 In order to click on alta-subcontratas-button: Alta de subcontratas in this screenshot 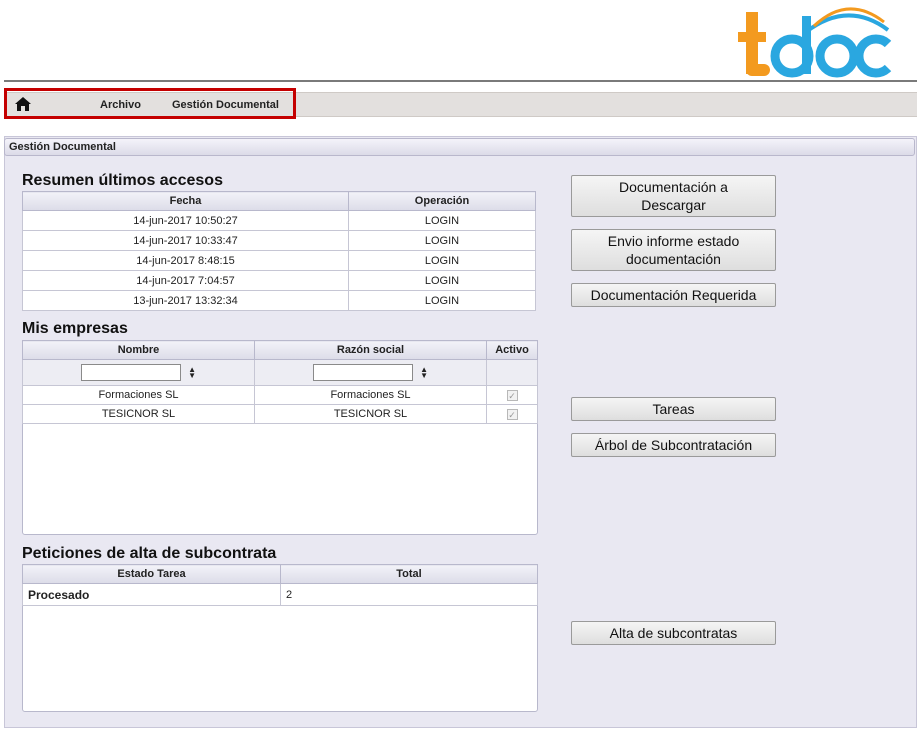, I will do `click(673, 633)`.